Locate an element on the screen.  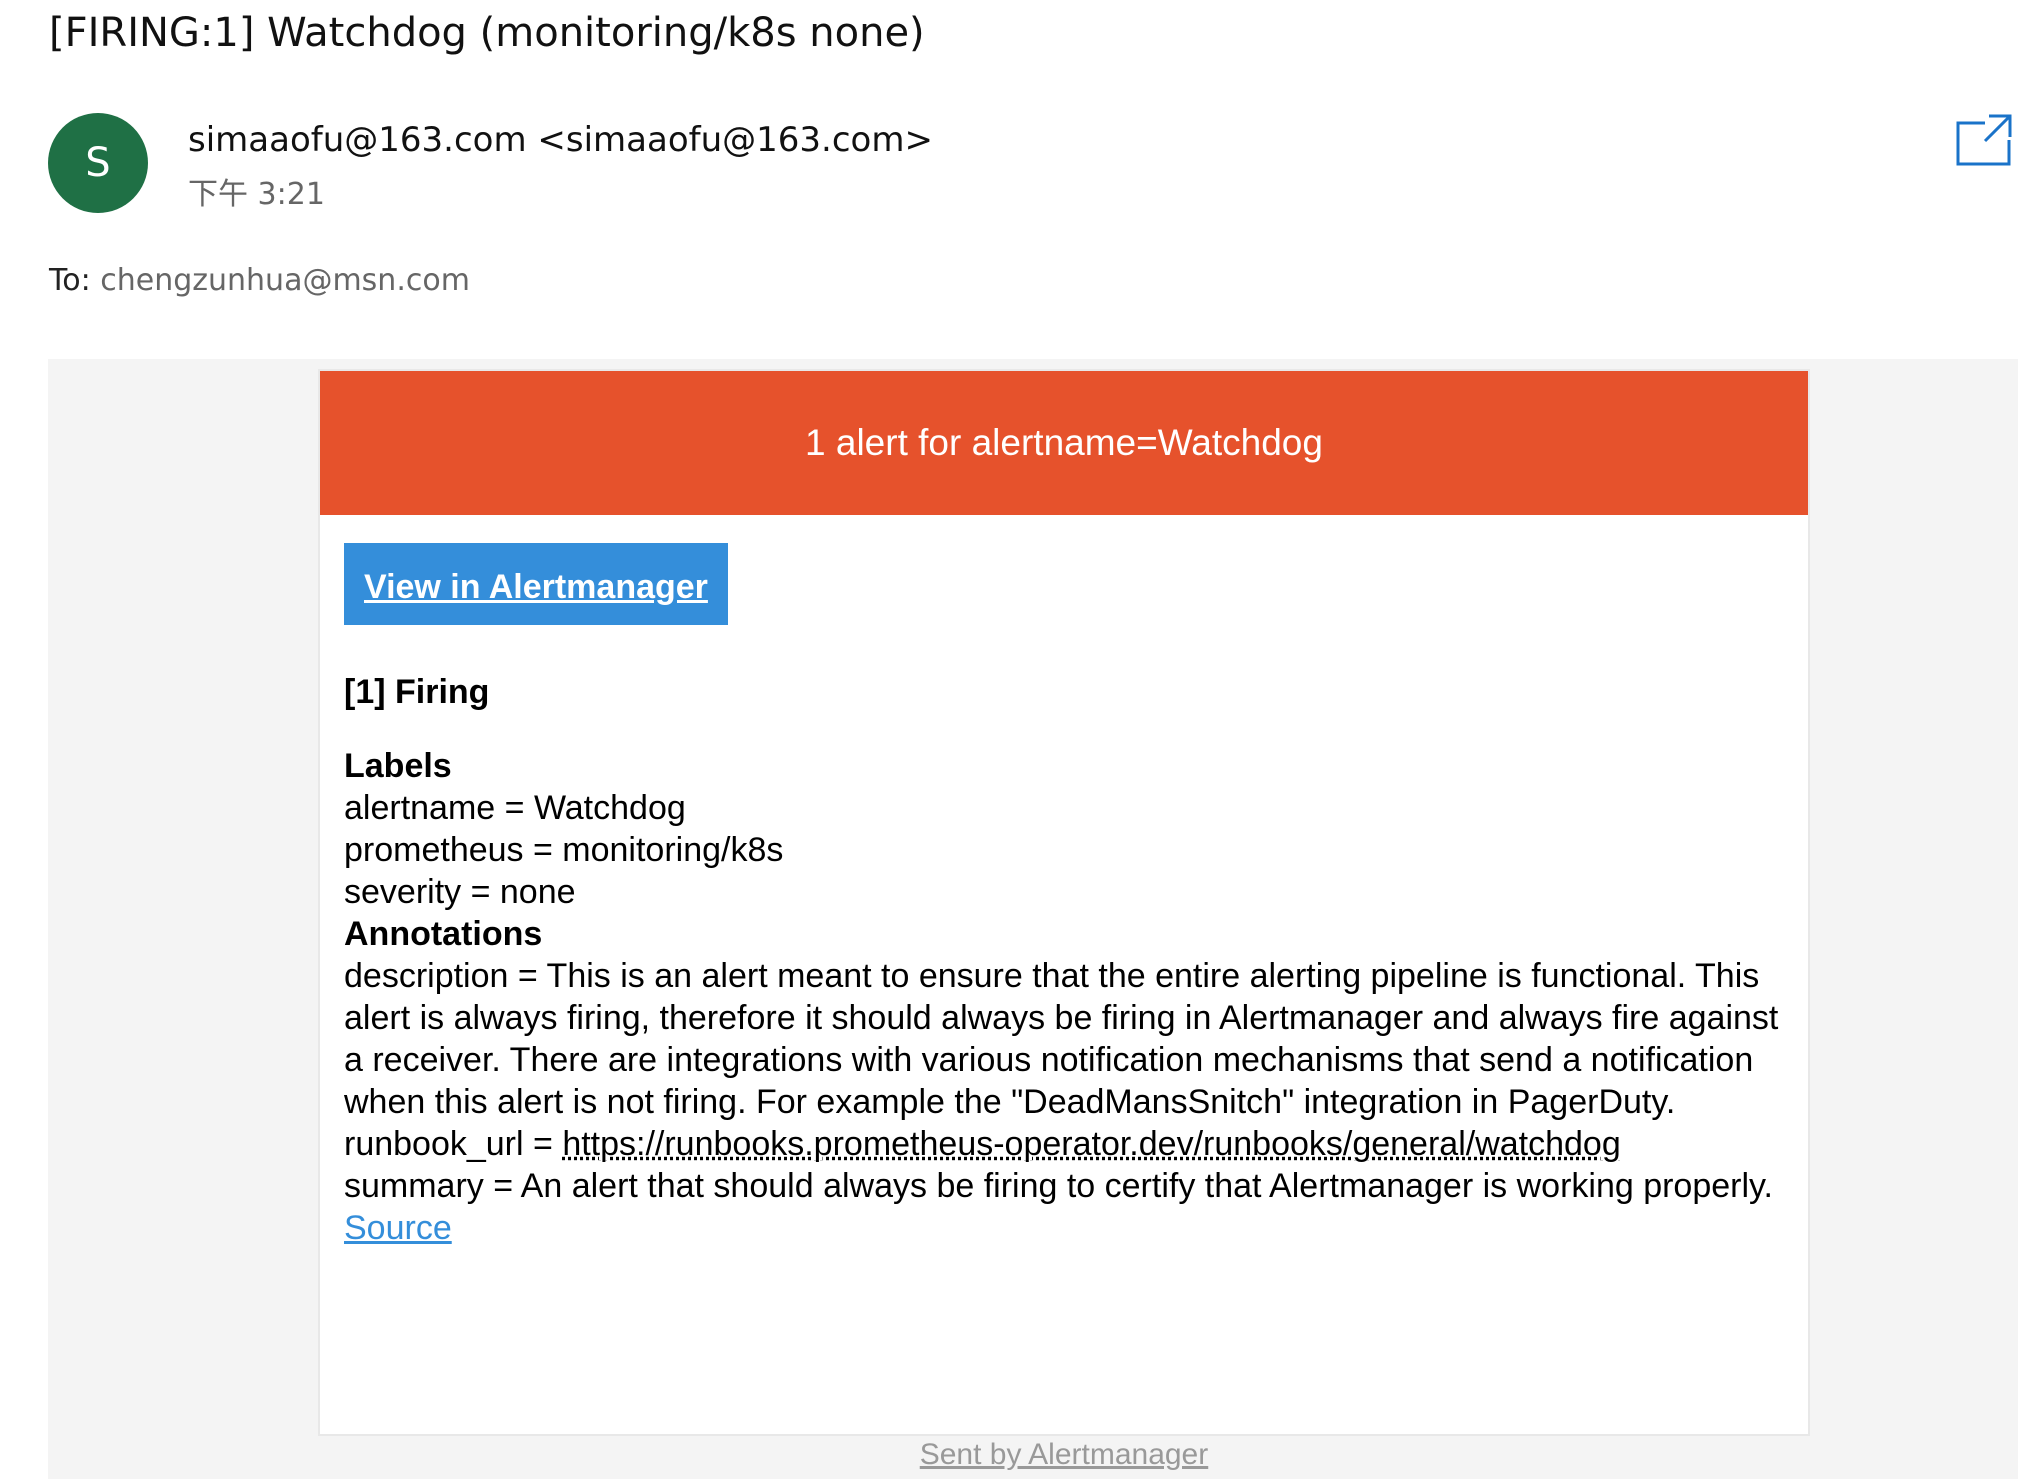
sent-by-link: Sent by Alertmanager is located at coordinates (1064, 1455).